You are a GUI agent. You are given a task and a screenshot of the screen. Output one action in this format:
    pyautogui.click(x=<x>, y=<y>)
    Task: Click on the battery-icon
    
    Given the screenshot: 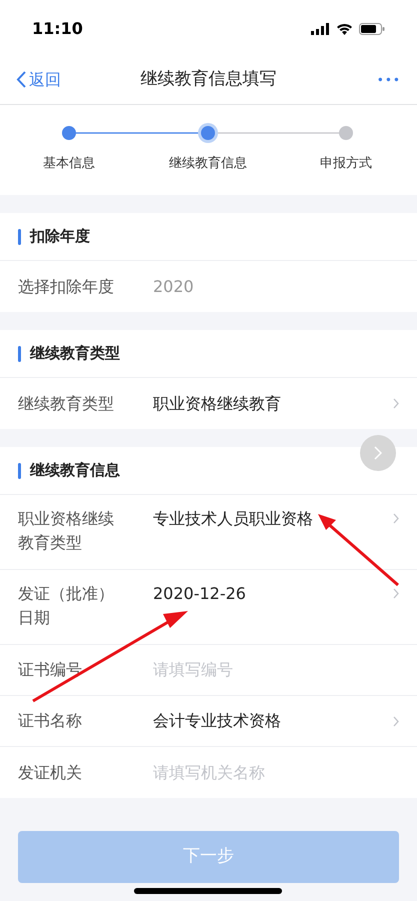 What is the action you would take?
    pyautogui.click(x=372, y=28)
    